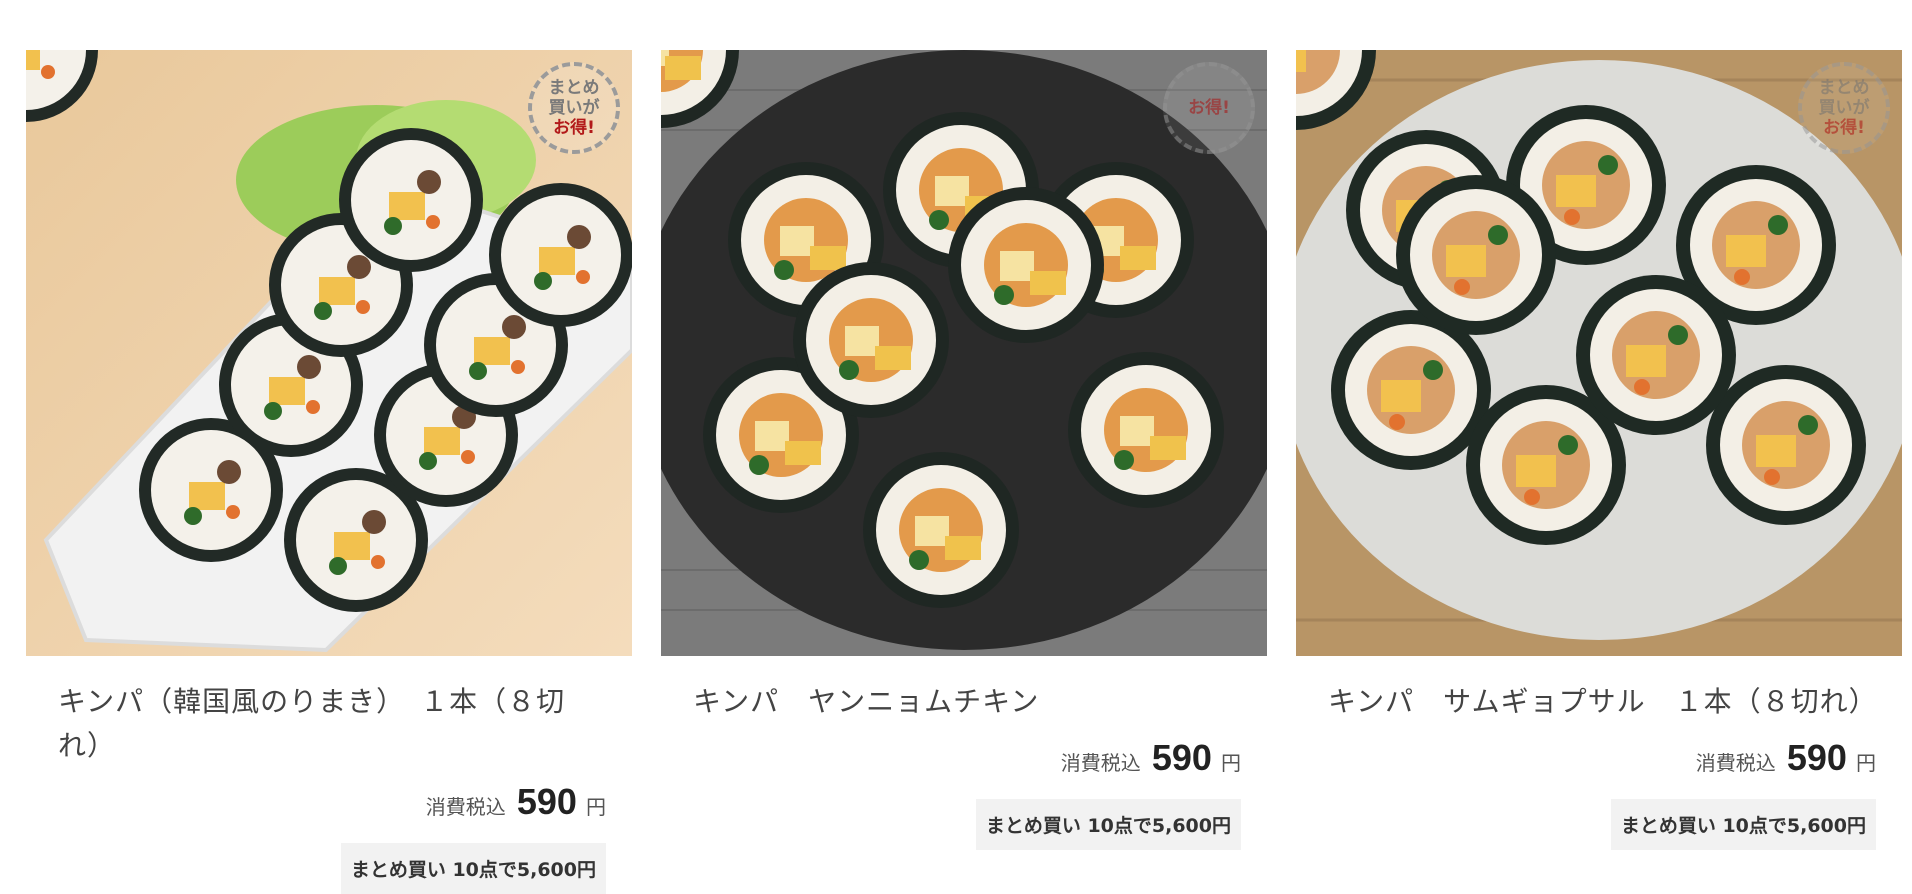 This screenshot has height=894, width=1912. I want to click on product-name: キンパ ヤンニョムチキン, so click(967, 702).